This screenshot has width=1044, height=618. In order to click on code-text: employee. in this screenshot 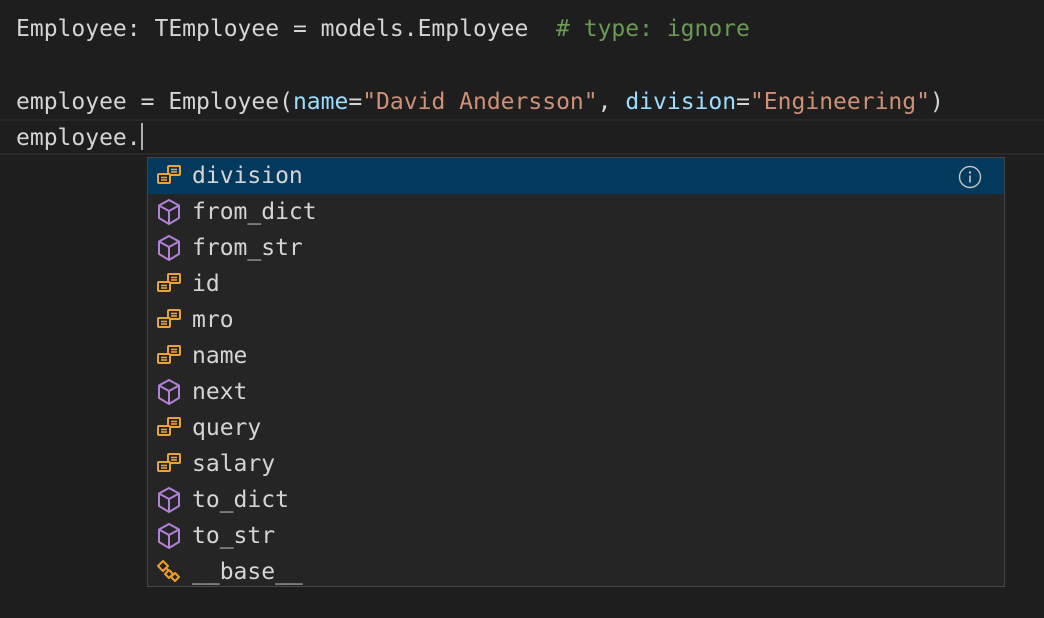, I will do `click(78, 138)`.